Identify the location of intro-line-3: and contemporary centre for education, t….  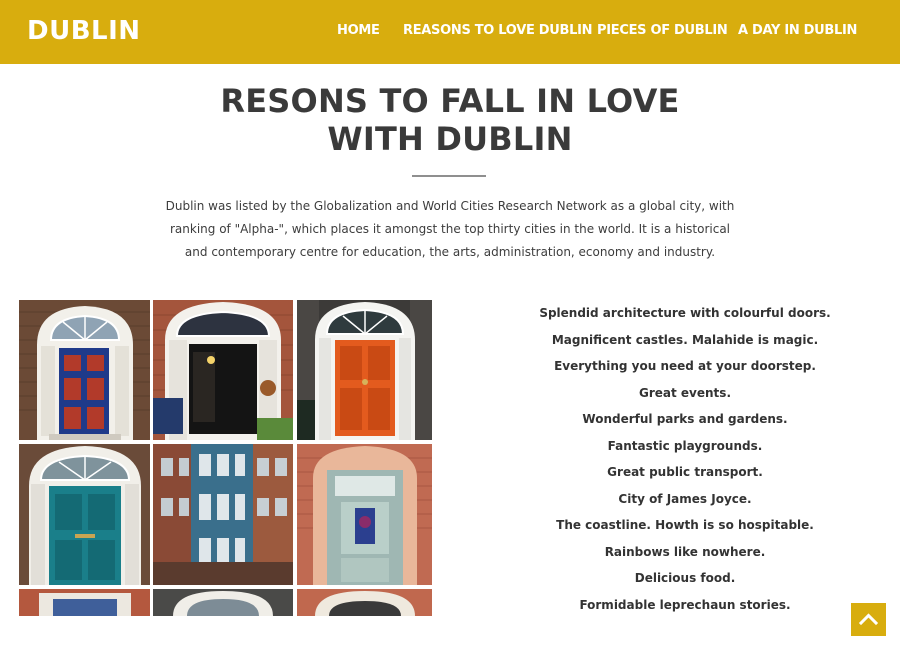
(450, 252).